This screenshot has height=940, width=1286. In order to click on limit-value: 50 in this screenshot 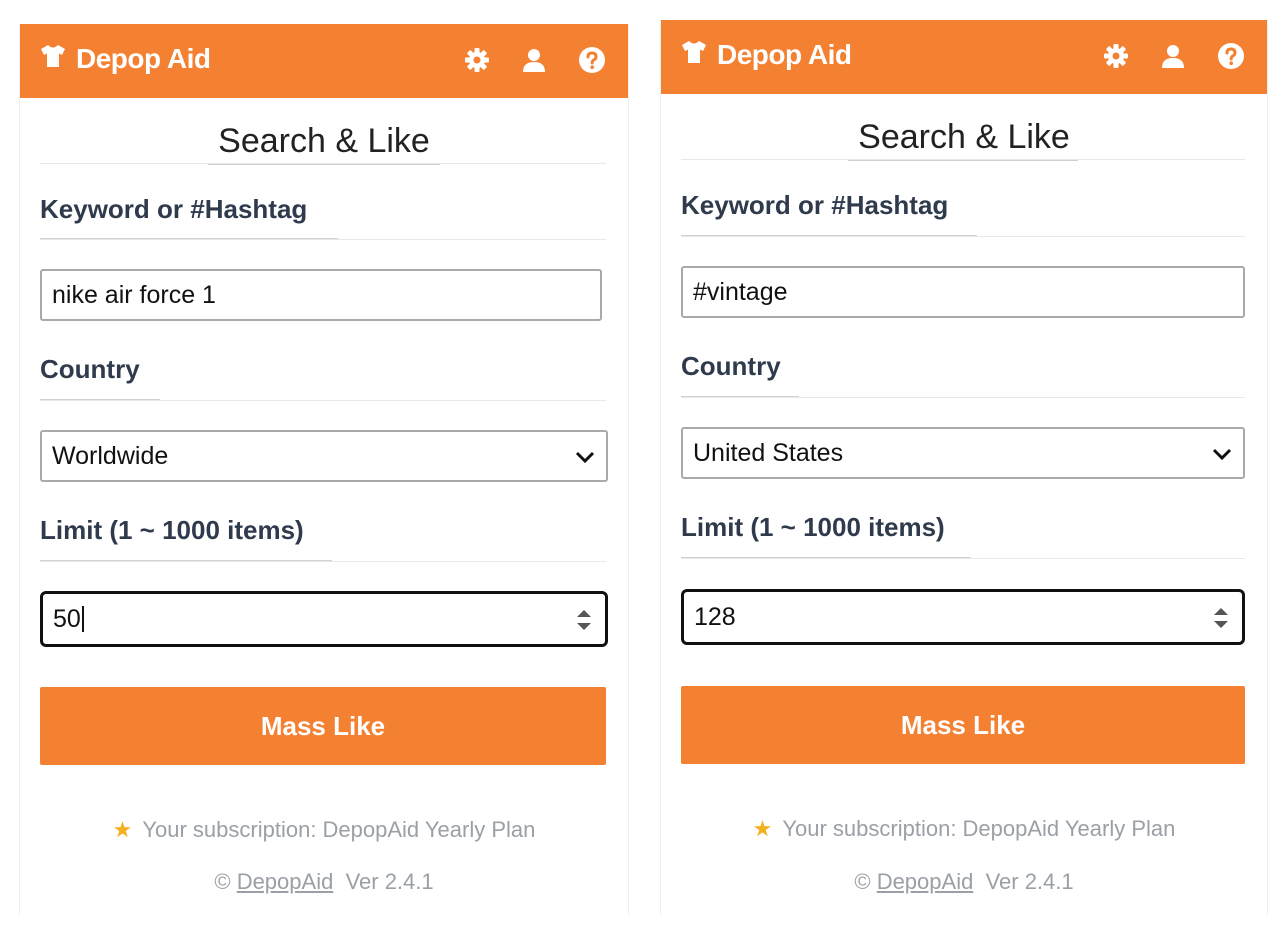, I will do `click(67, 618)`.